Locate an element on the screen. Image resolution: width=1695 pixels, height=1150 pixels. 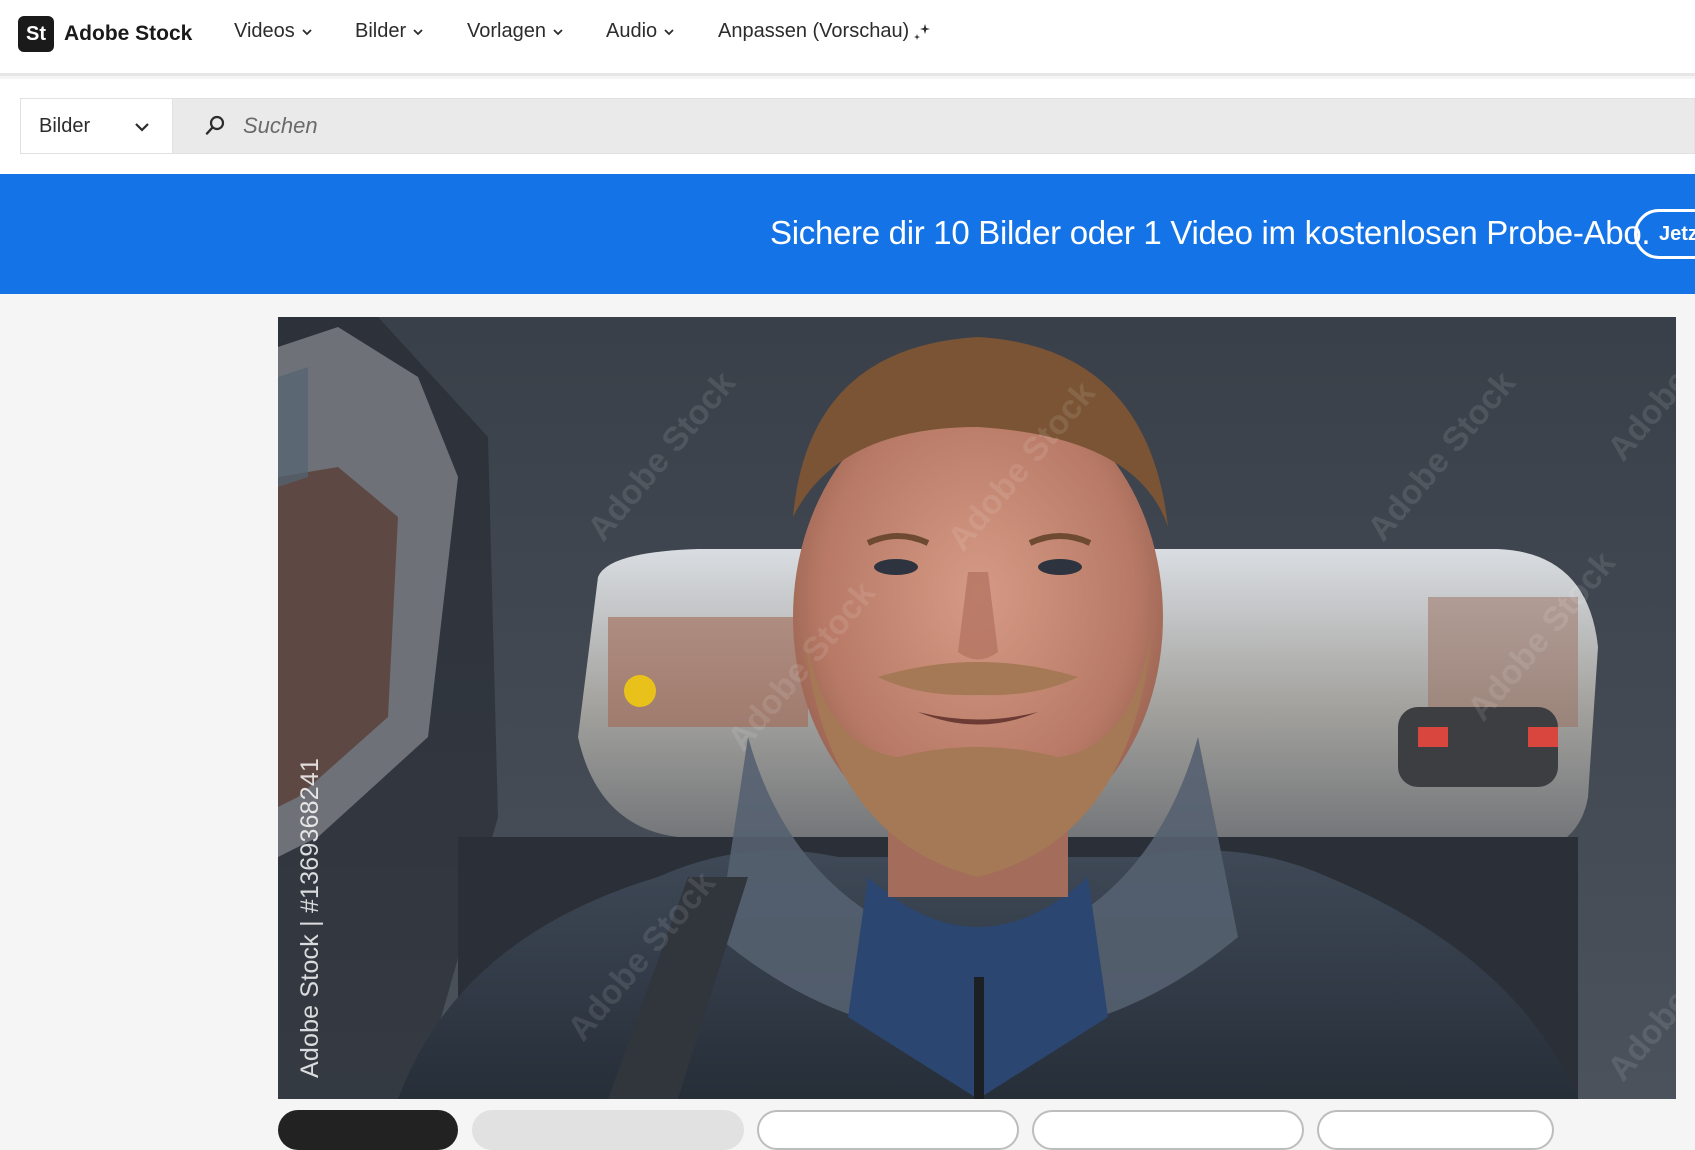
generate-similar-button is located at coordinates (608, 1130).